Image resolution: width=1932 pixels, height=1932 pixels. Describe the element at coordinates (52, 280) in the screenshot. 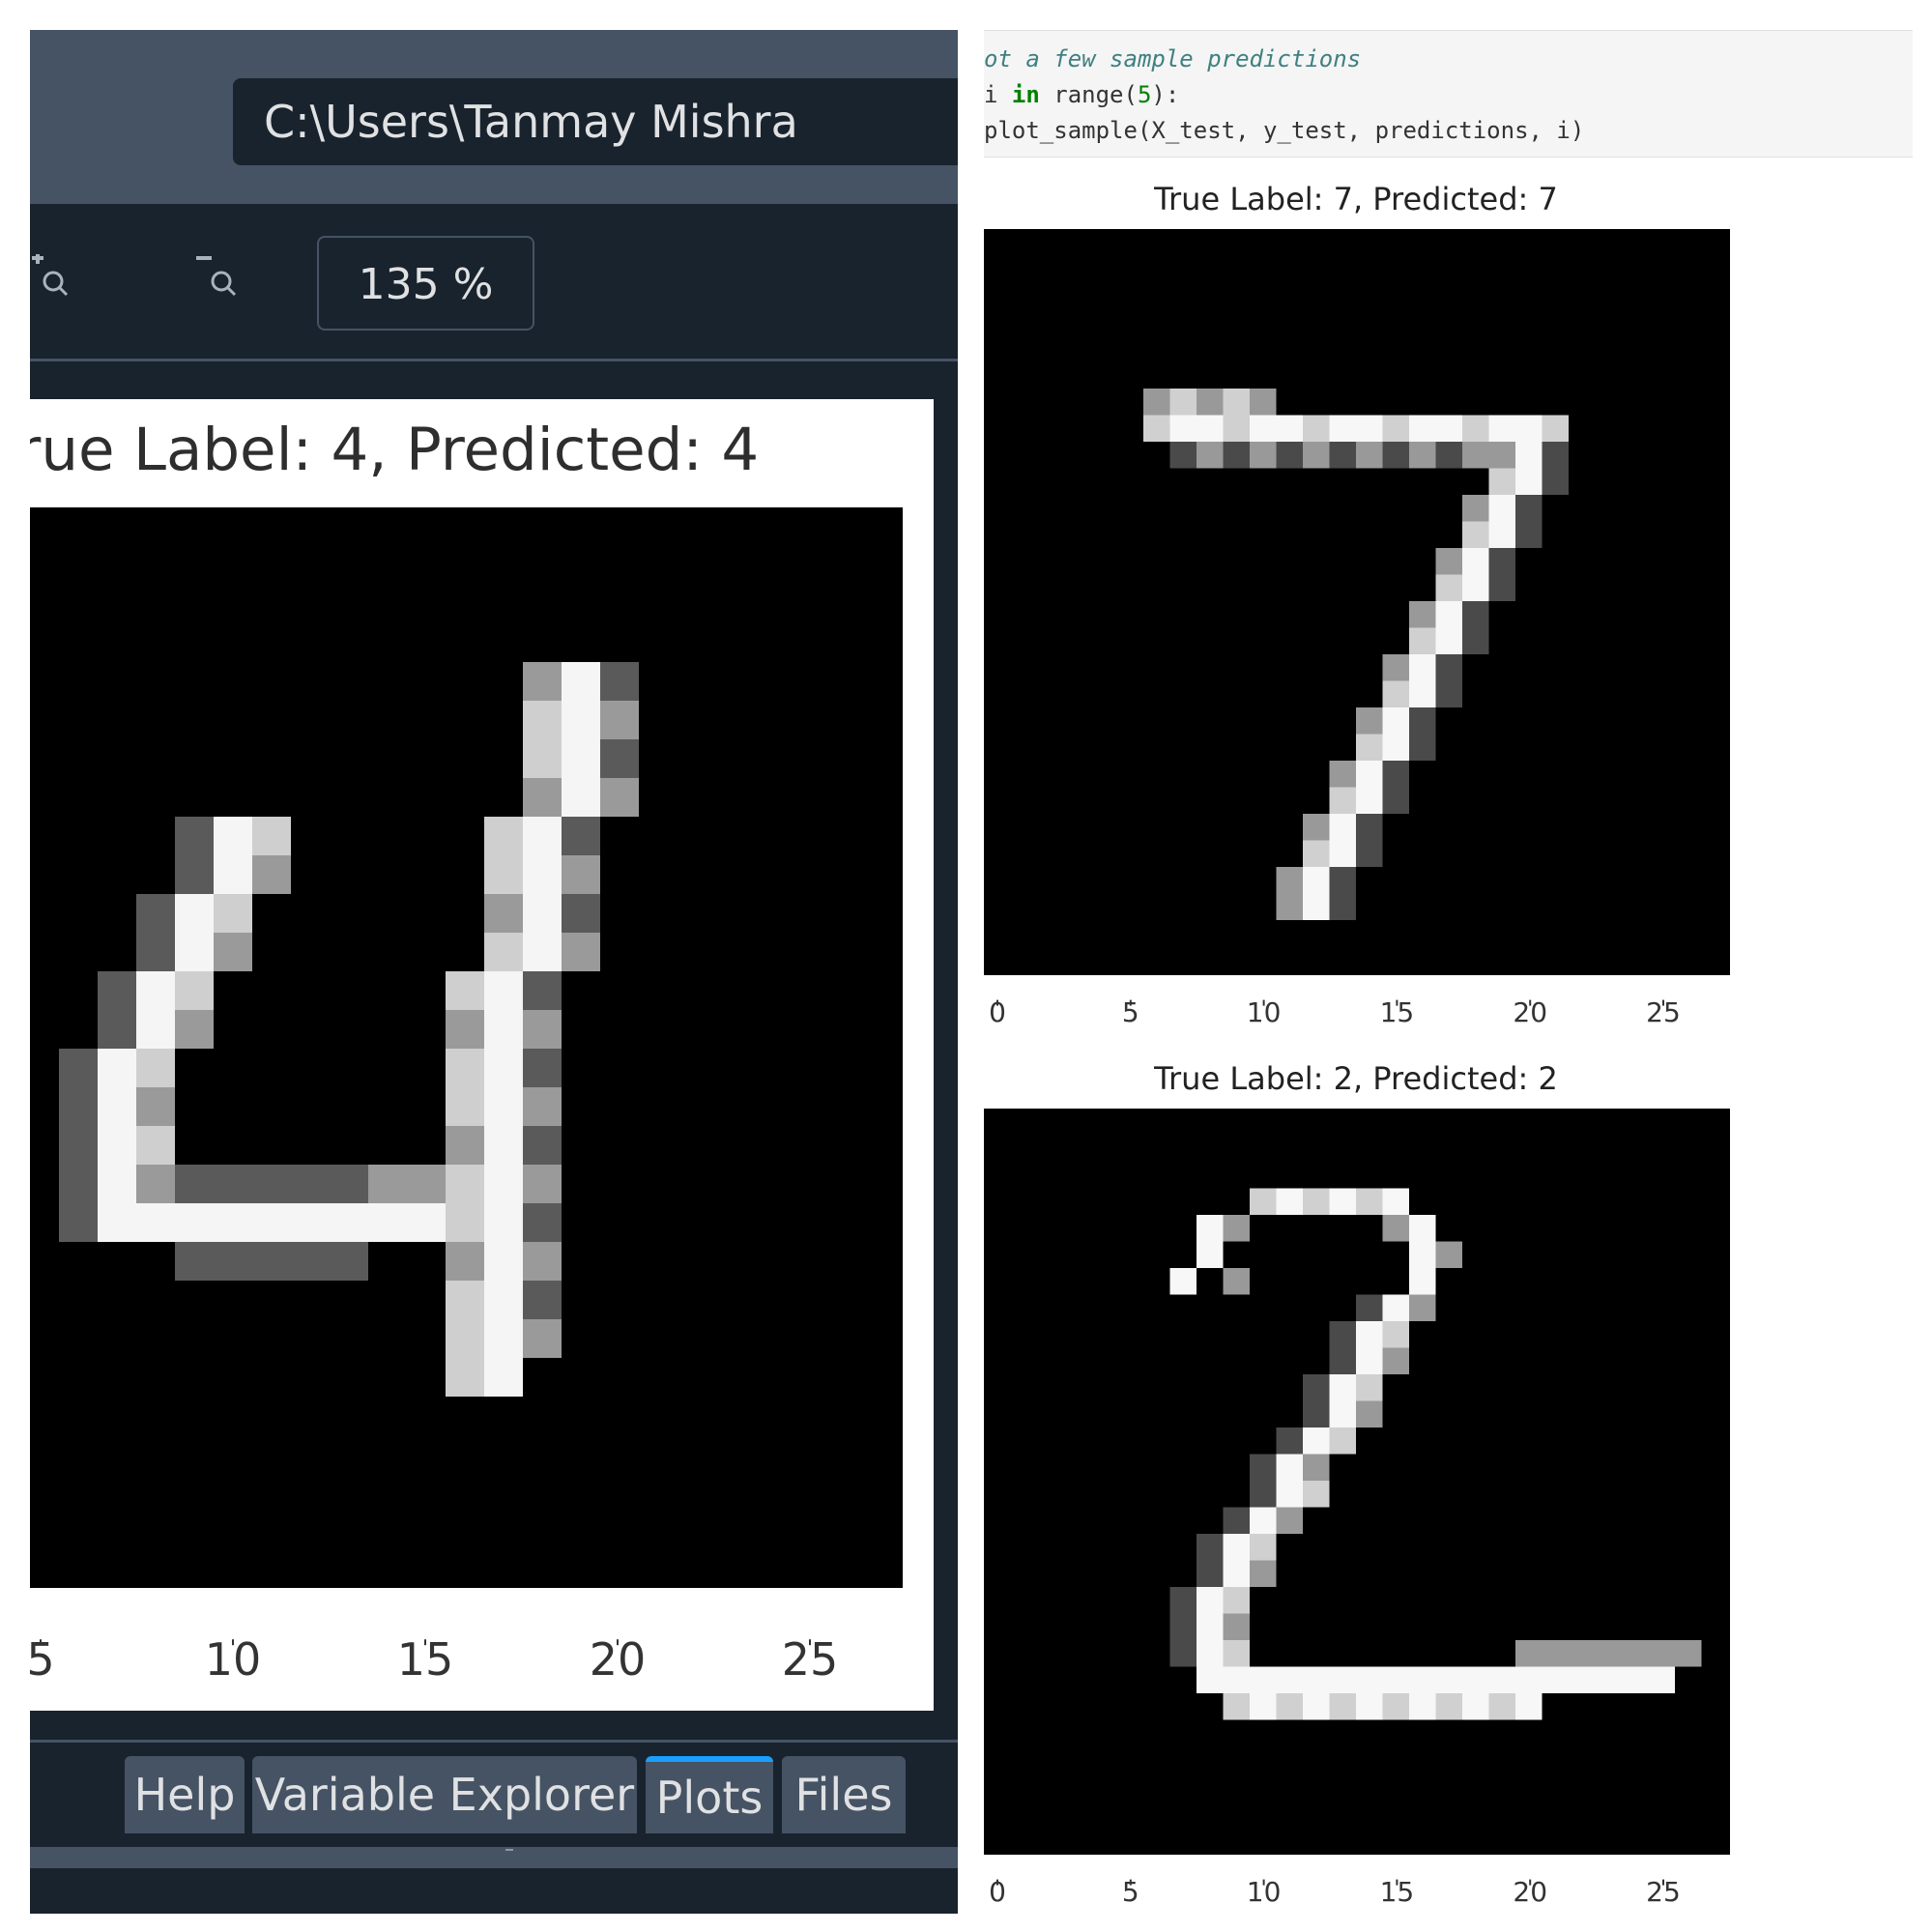

I see `zoom-in-icon` at that location.